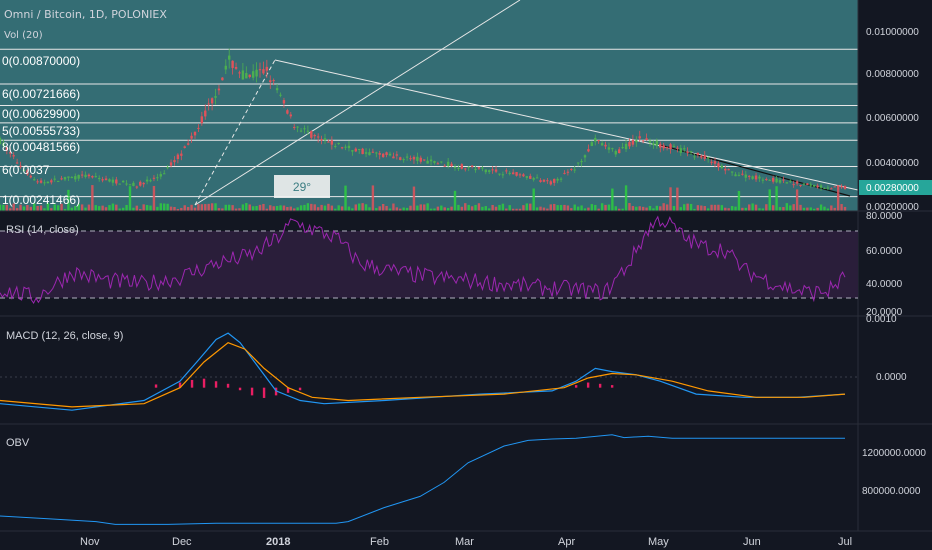  I want to click on price-tick-0: 0.01000000, so click(892, 32).